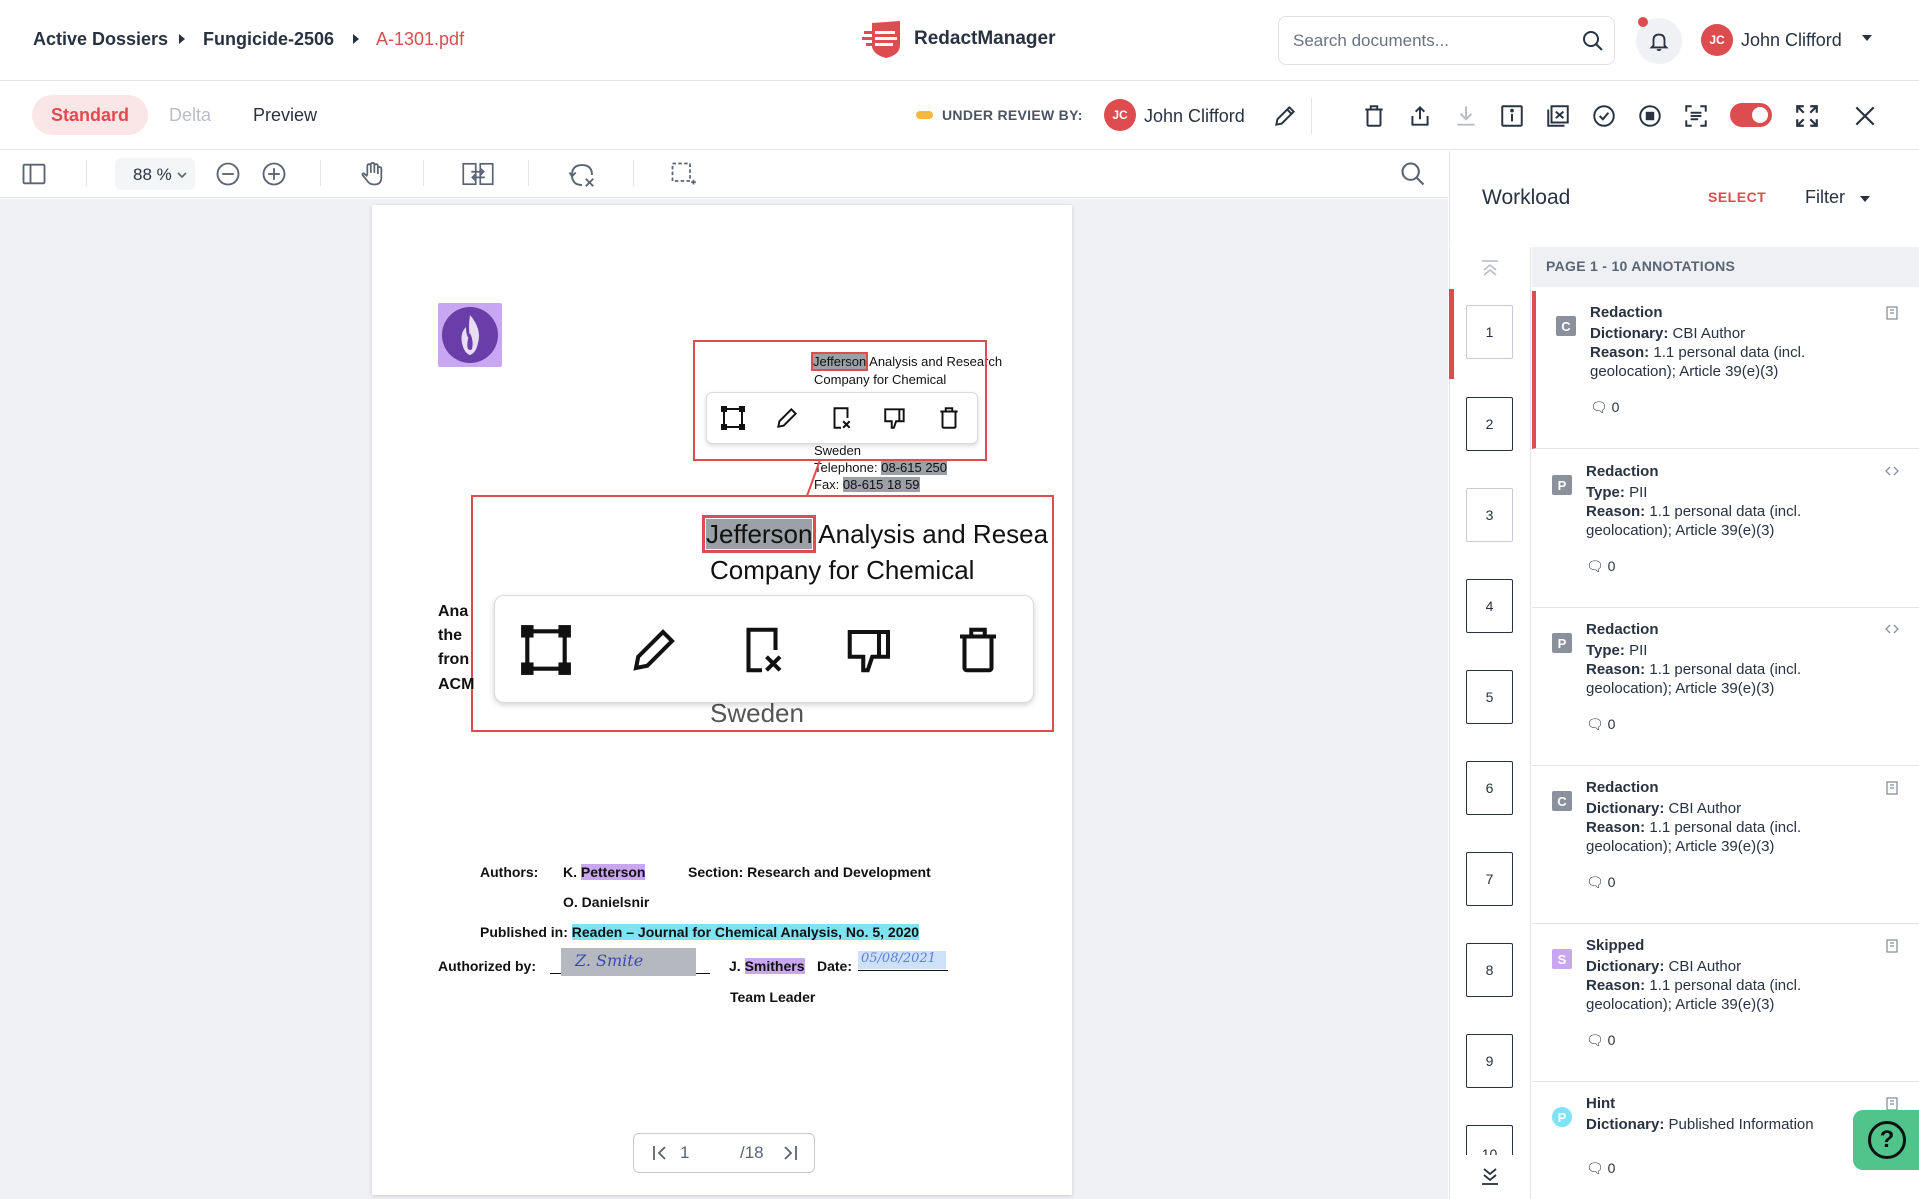 The image size is (1919, 1199). What do you see at coordinates (100, 39) in the screenshot?
I see `breadcrumb-active-dossiers: Active Dossiers` at bounding box center [100, 39].